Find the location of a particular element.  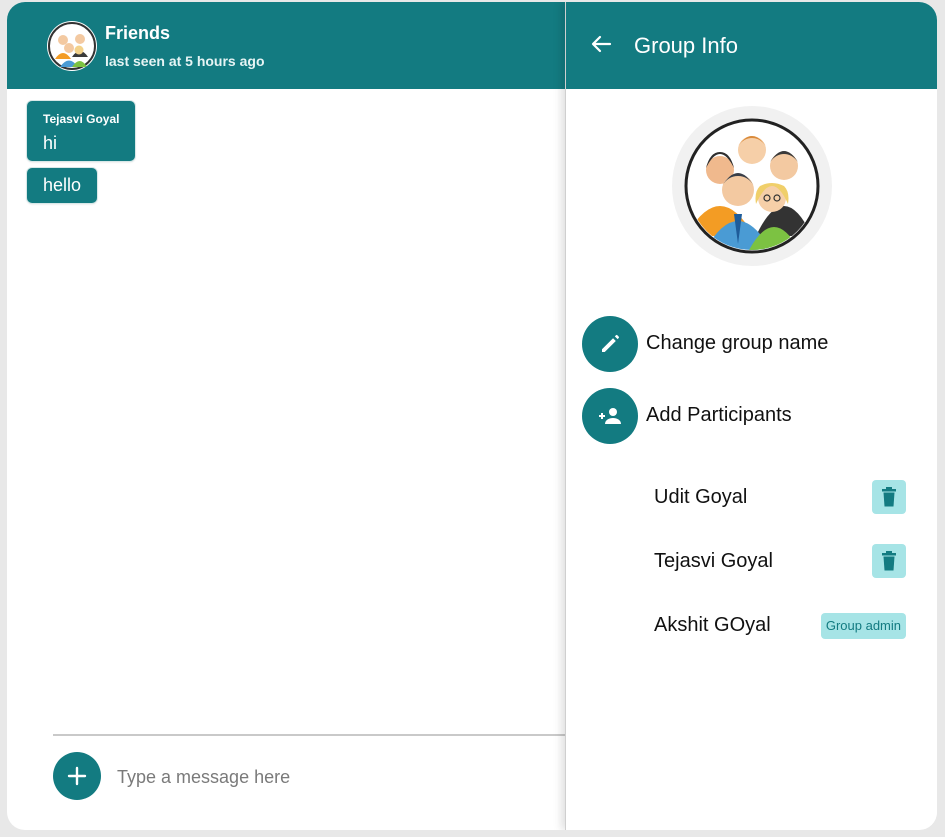

change-name-button is located at coordinates (610, 344).